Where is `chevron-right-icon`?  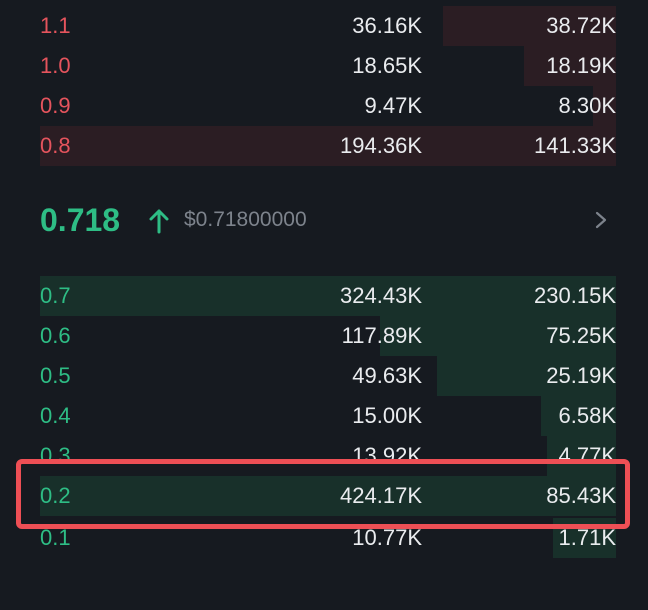
chevron-right-icon is located at coordinates (601, 220).